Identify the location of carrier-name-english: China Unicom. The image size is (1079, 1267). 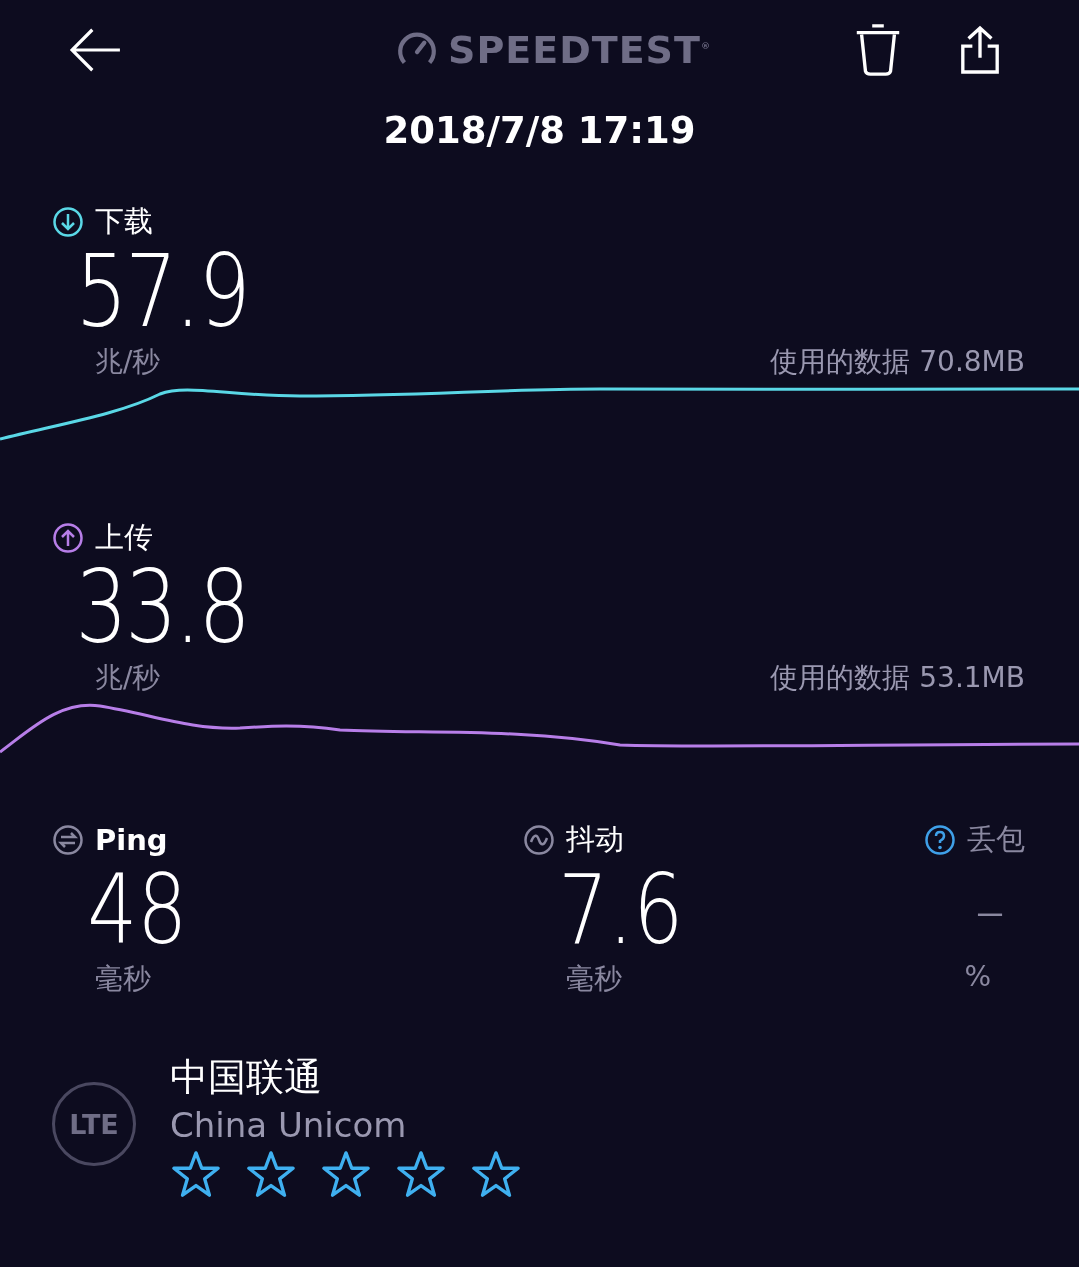
(289, 1125).